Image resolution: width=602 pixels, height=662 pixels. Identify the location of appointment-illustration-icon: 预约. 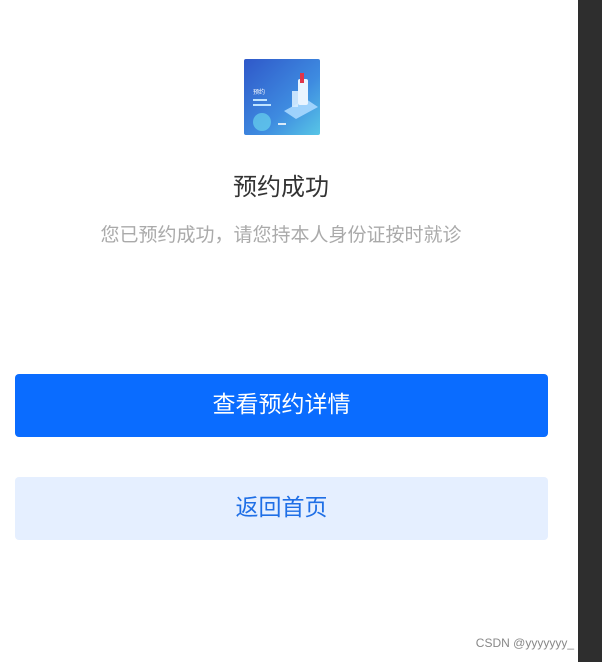
(282, 97).